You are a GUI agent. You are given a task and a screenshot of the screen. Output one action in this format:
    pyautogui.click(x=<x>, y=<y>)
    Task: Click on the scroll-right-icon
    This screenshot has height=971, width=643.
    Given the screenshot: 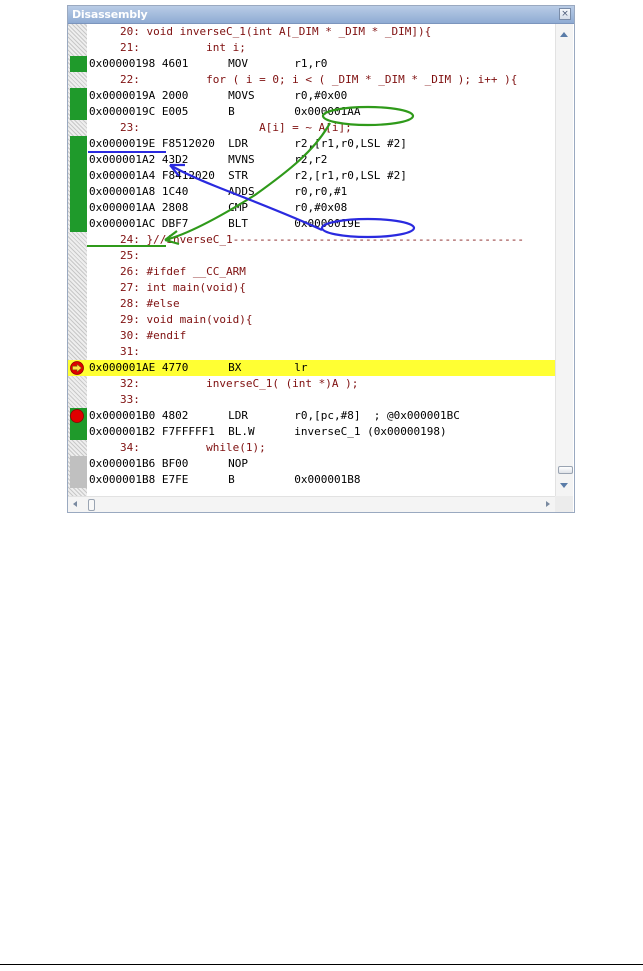 What is the action you would take?
    pyautogui.click(x=548, y=504)
    